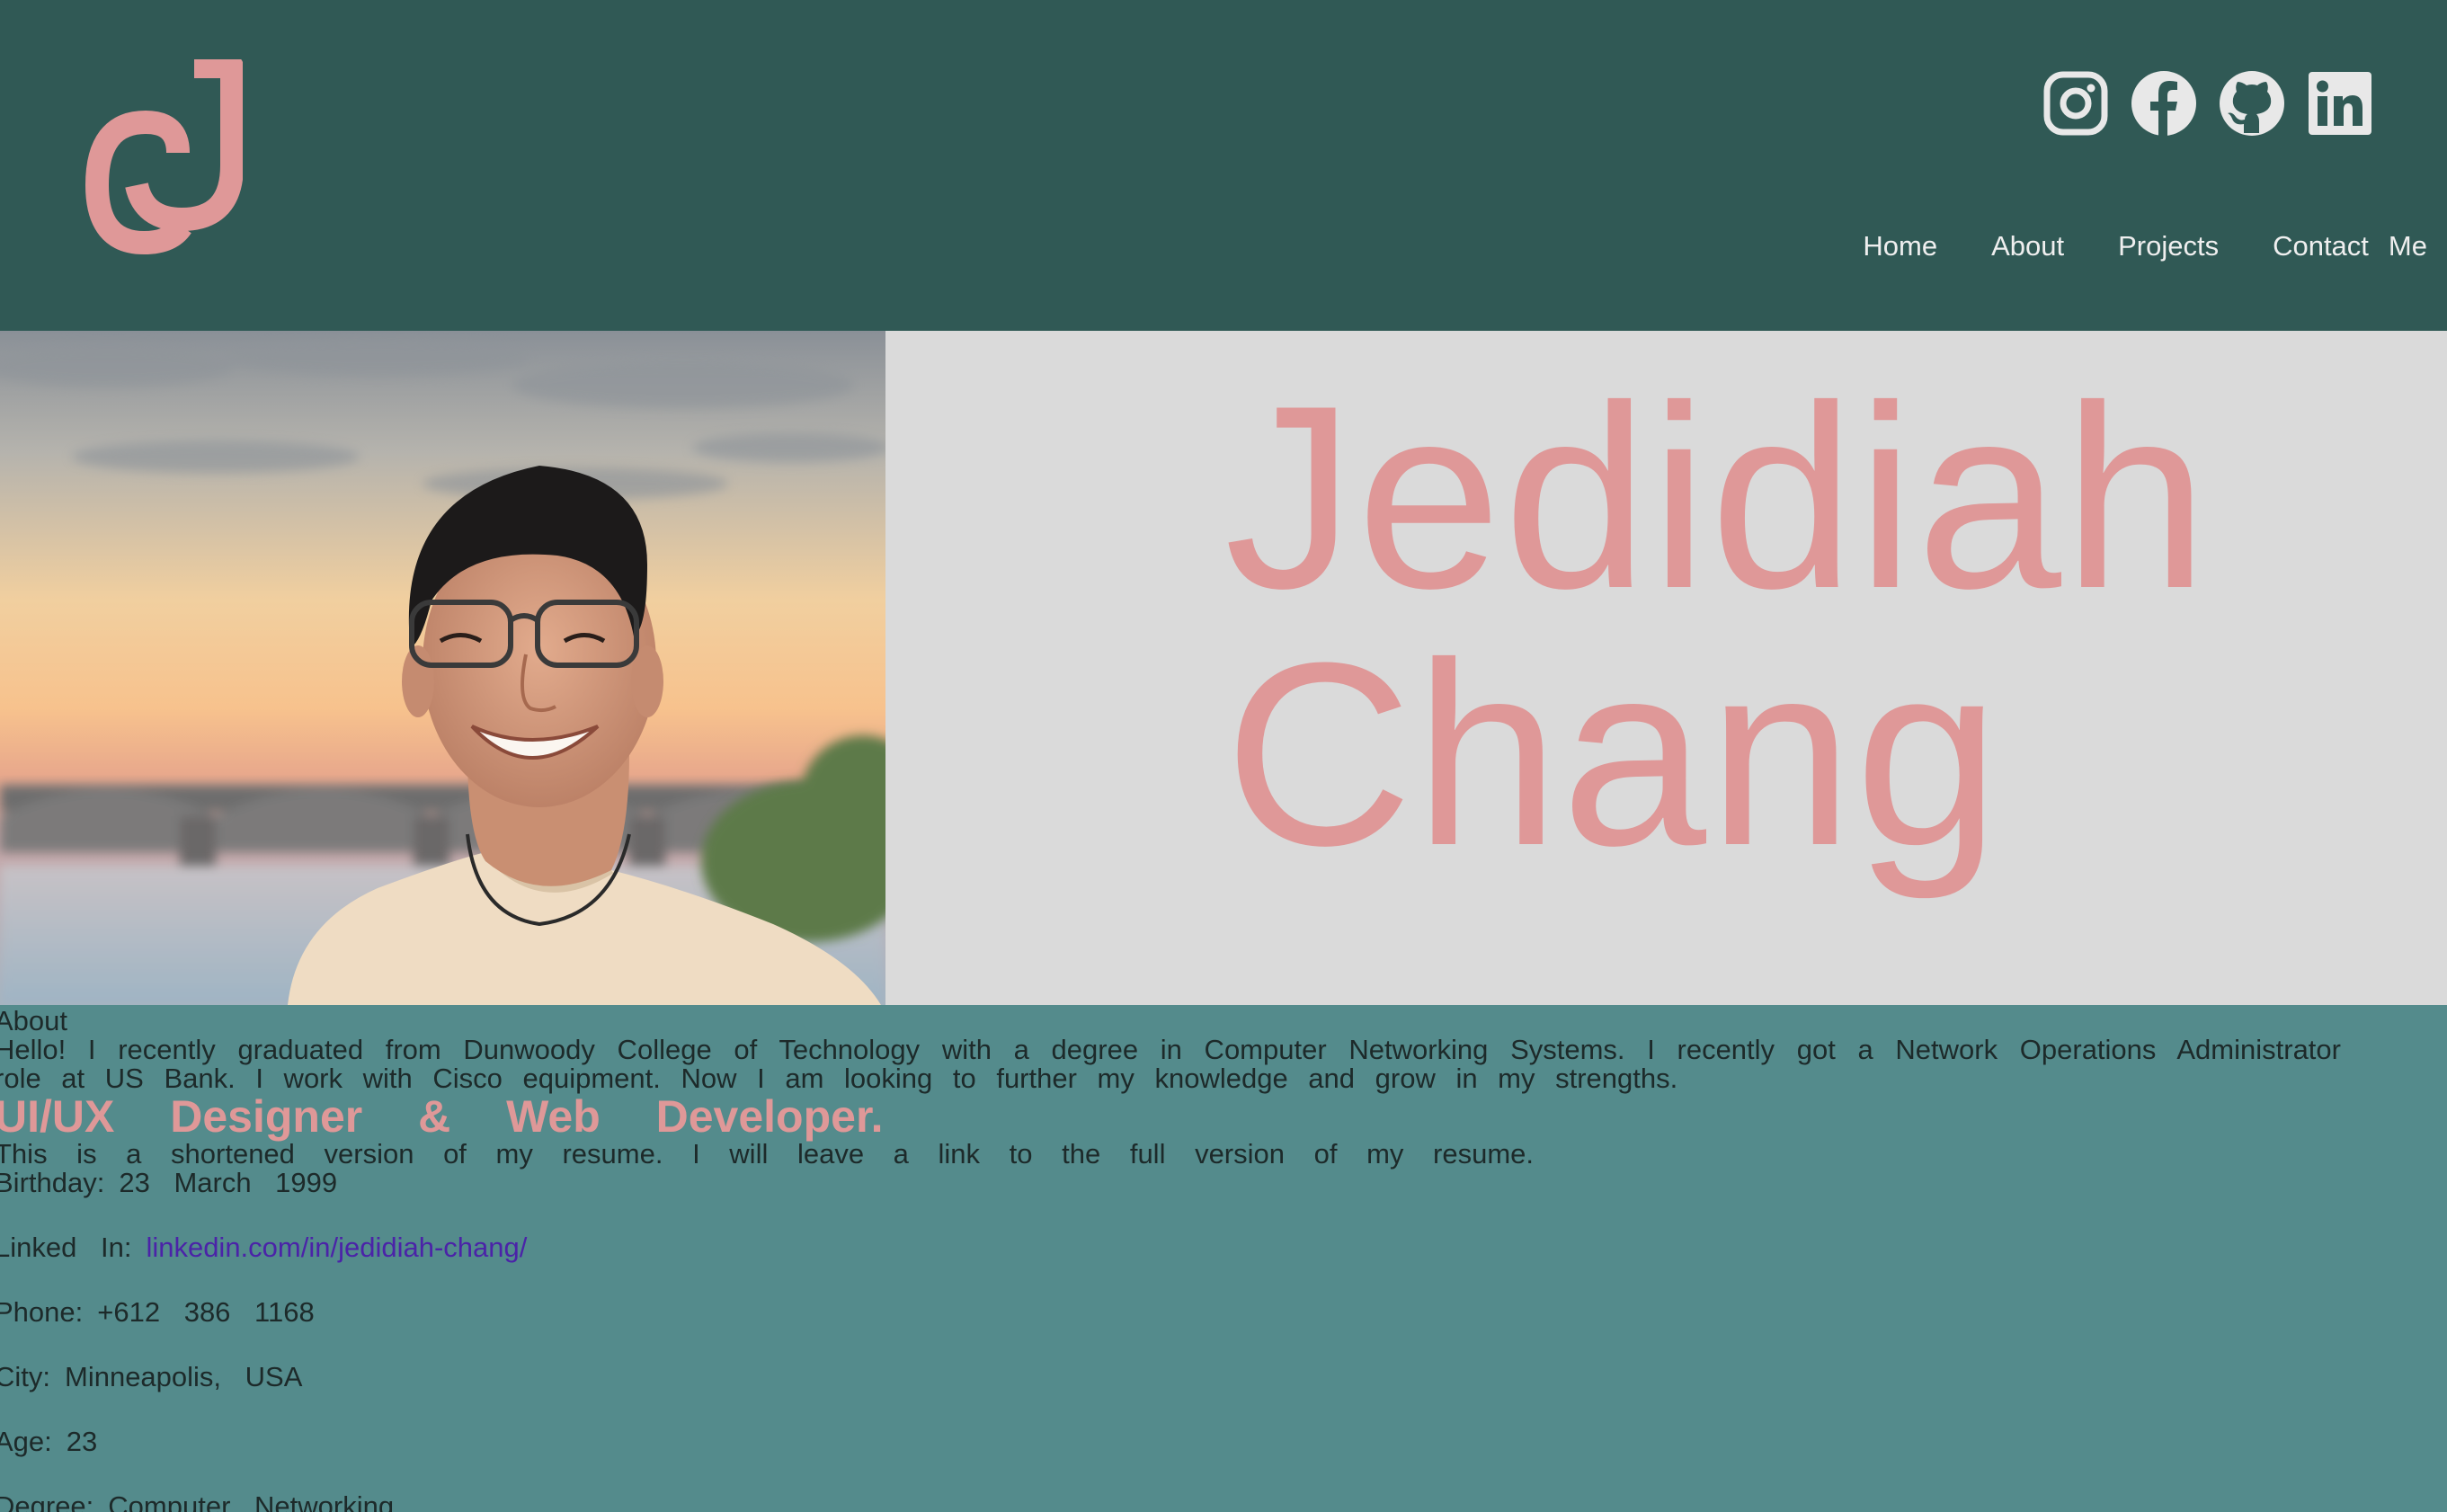 Image resolution: width=2447 pixels, height=1512 pixels. Describe the element at coordinates (252, 1501) in the screenshot. I see `info-value: Computer Networking` at that location.